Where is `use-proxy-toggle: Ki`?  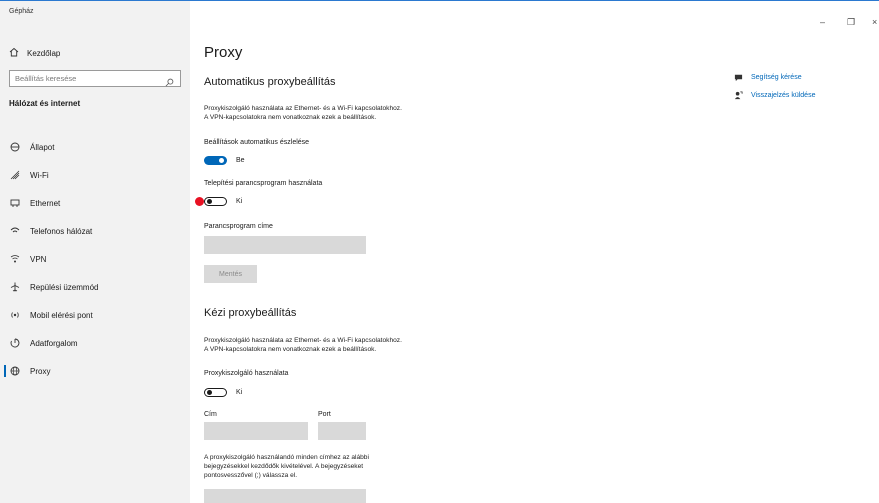
use-proxy-toggle: Ki is located at coordinates (223, 392).